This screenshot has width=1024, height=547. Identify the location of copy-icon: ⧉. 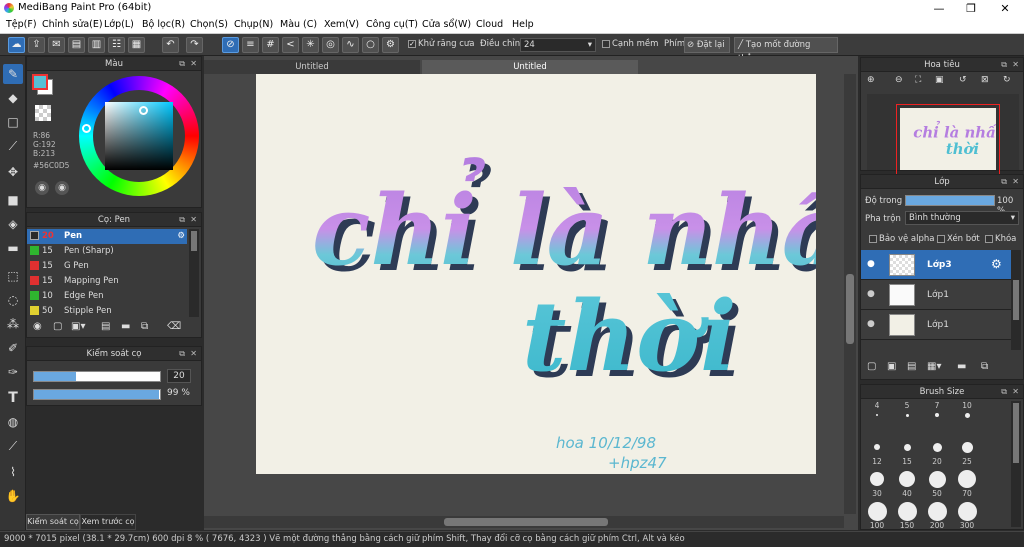
(144, 326).